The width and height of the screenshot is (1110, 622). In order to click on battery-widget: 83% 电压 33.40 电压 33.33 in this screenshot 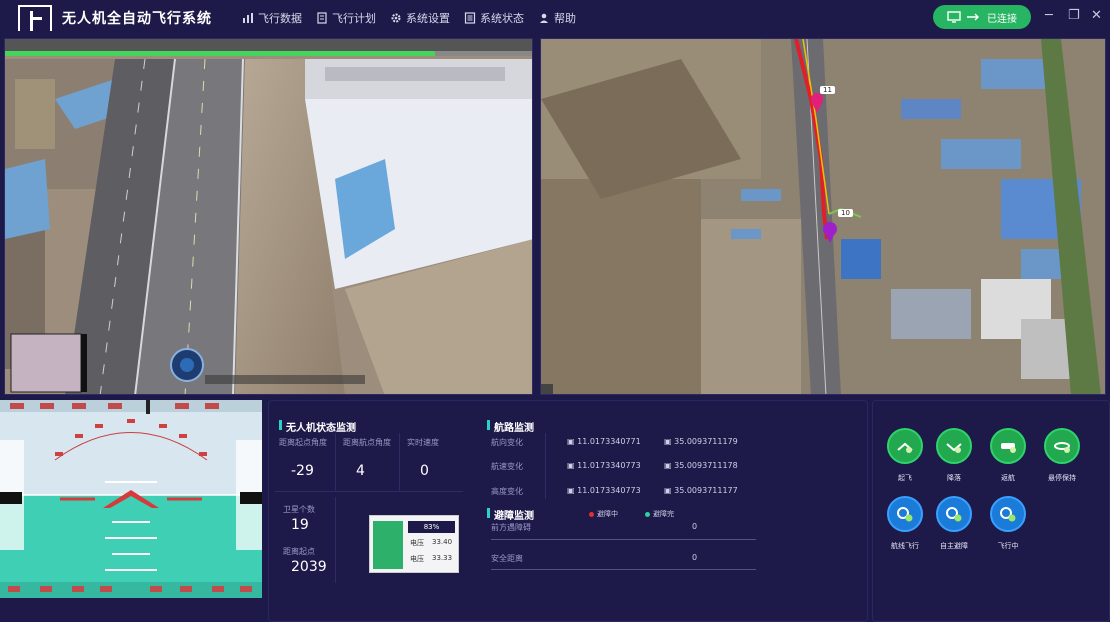, I will do `click(414, 544)`.